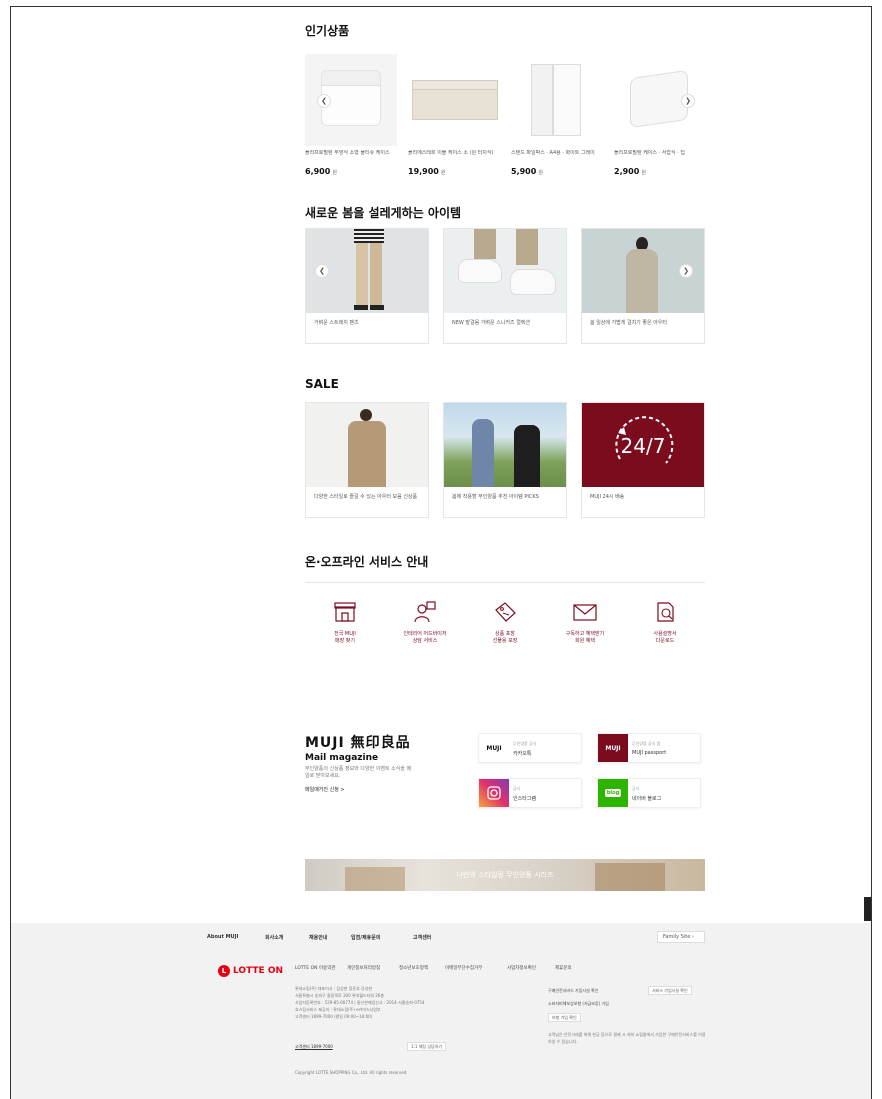  Describe the element at coordinates (613, 748) in the screenshot. I see `muji-passport-icon: MUJI` at that location.